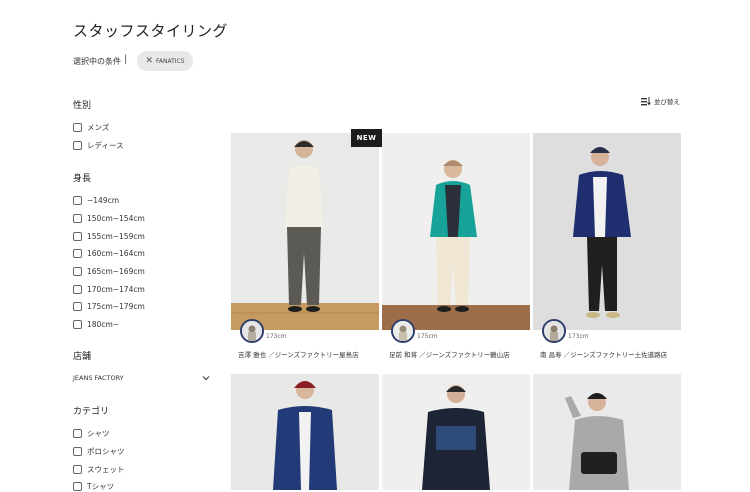 This screenshot has height=492, width=750. What do you see at coordinates (109, 306) in the screenshot?
I see `filter-option-height-175-179: 175cm~179cm` at bounding box center [109, 306].